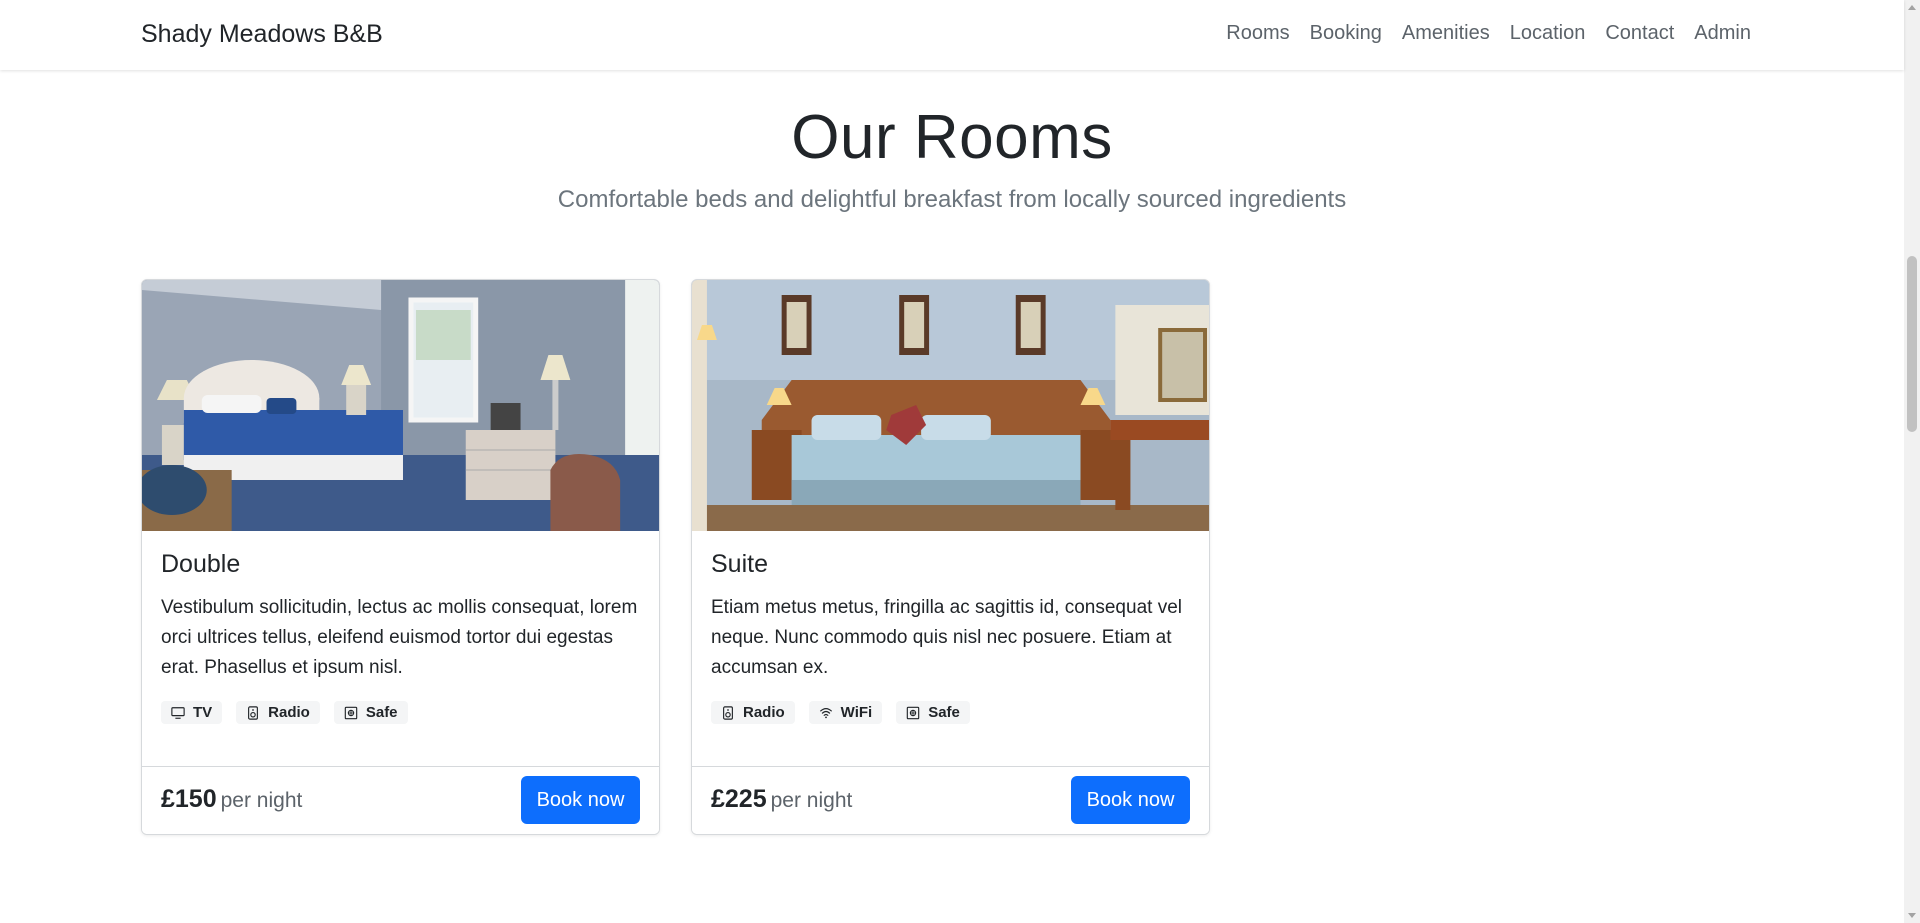 Image resolution: width=1920 pixels, height=923 pixels. I want to click on page-title: Our Rooms, so click(952, 137).